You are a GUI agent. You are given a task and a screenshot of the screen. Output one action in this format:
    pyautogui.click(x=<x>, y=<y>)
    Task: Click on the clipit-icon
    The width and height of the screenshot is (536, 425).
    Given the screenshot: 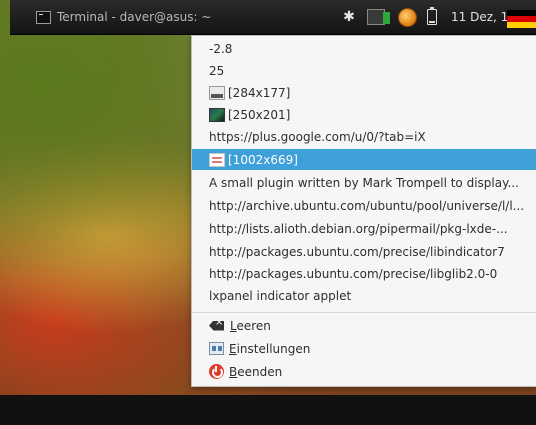 What is the action you would take?
    pyautogui.click(x=407, y=17)
    